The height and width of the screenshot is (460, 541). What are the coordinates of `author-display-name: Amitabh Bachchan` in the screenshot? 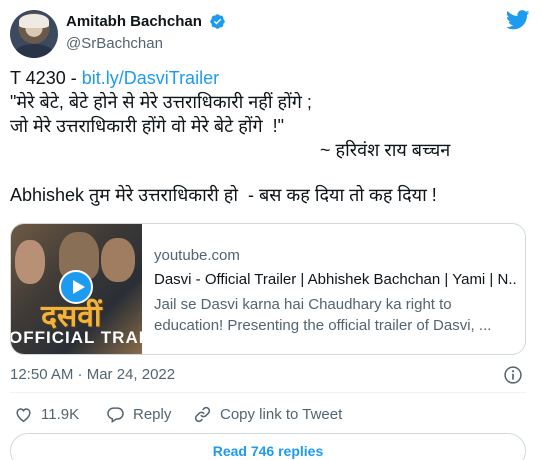 It's located at (134, 21).